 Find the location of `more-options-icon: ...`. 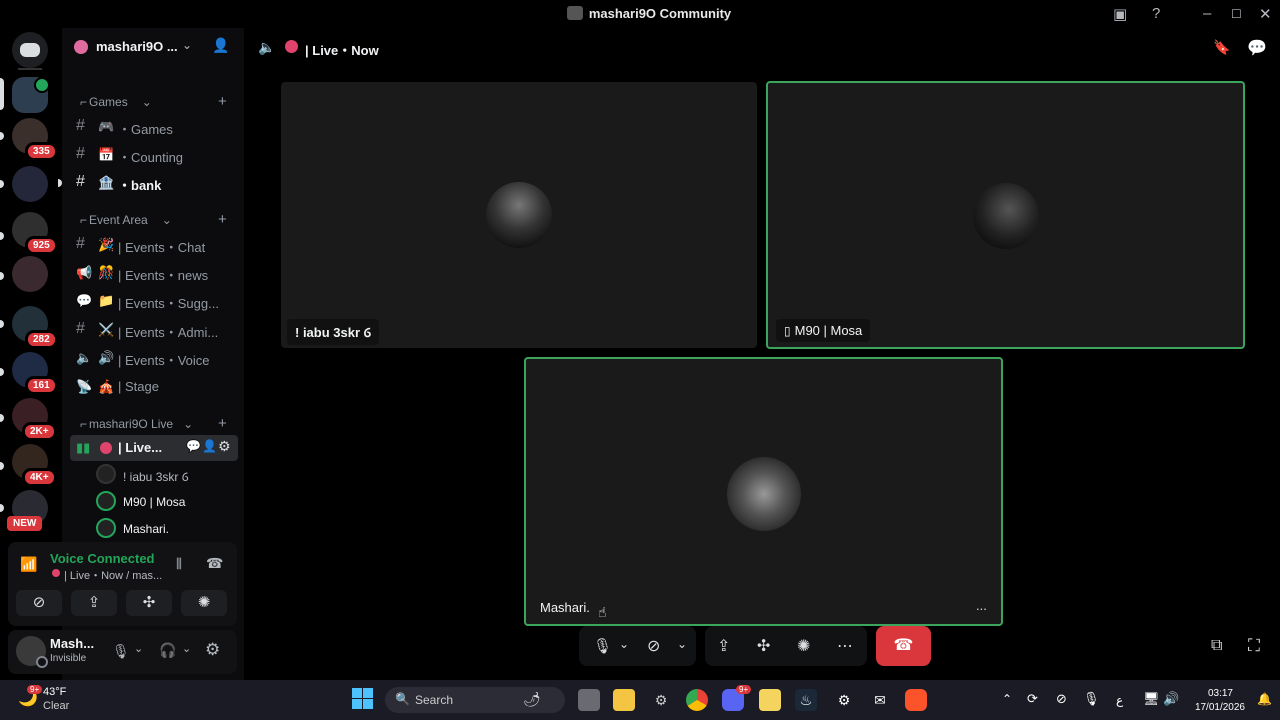

more-options-icon: ... is located at coordinates (981, 605).